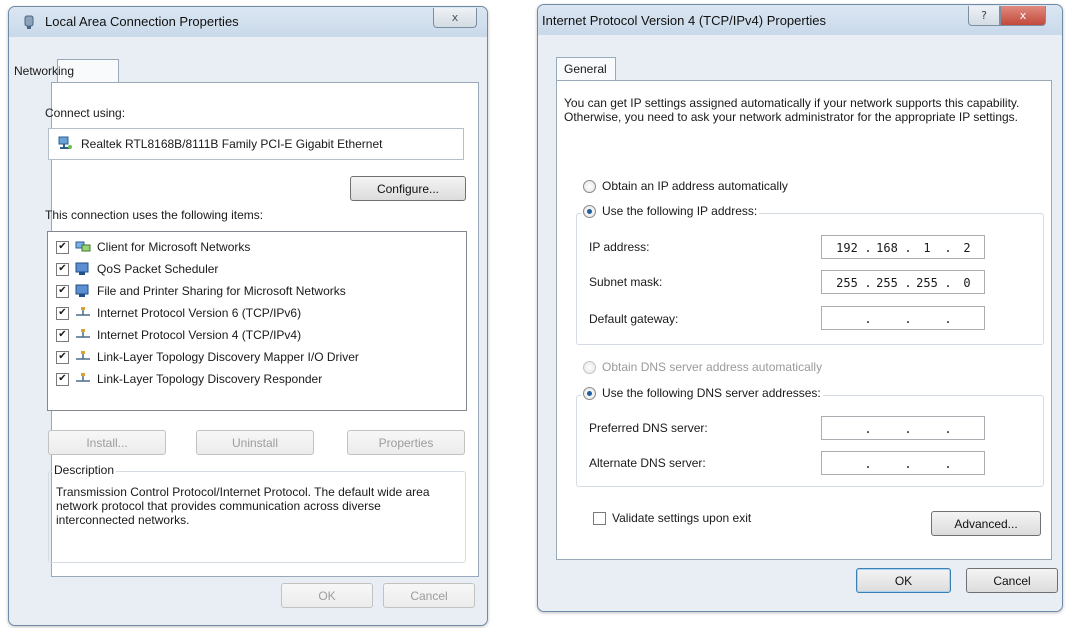 The width and height of the screenshot is (1069, 628). I want to click on obtain-ip-auto-radio, so click(589, 186).